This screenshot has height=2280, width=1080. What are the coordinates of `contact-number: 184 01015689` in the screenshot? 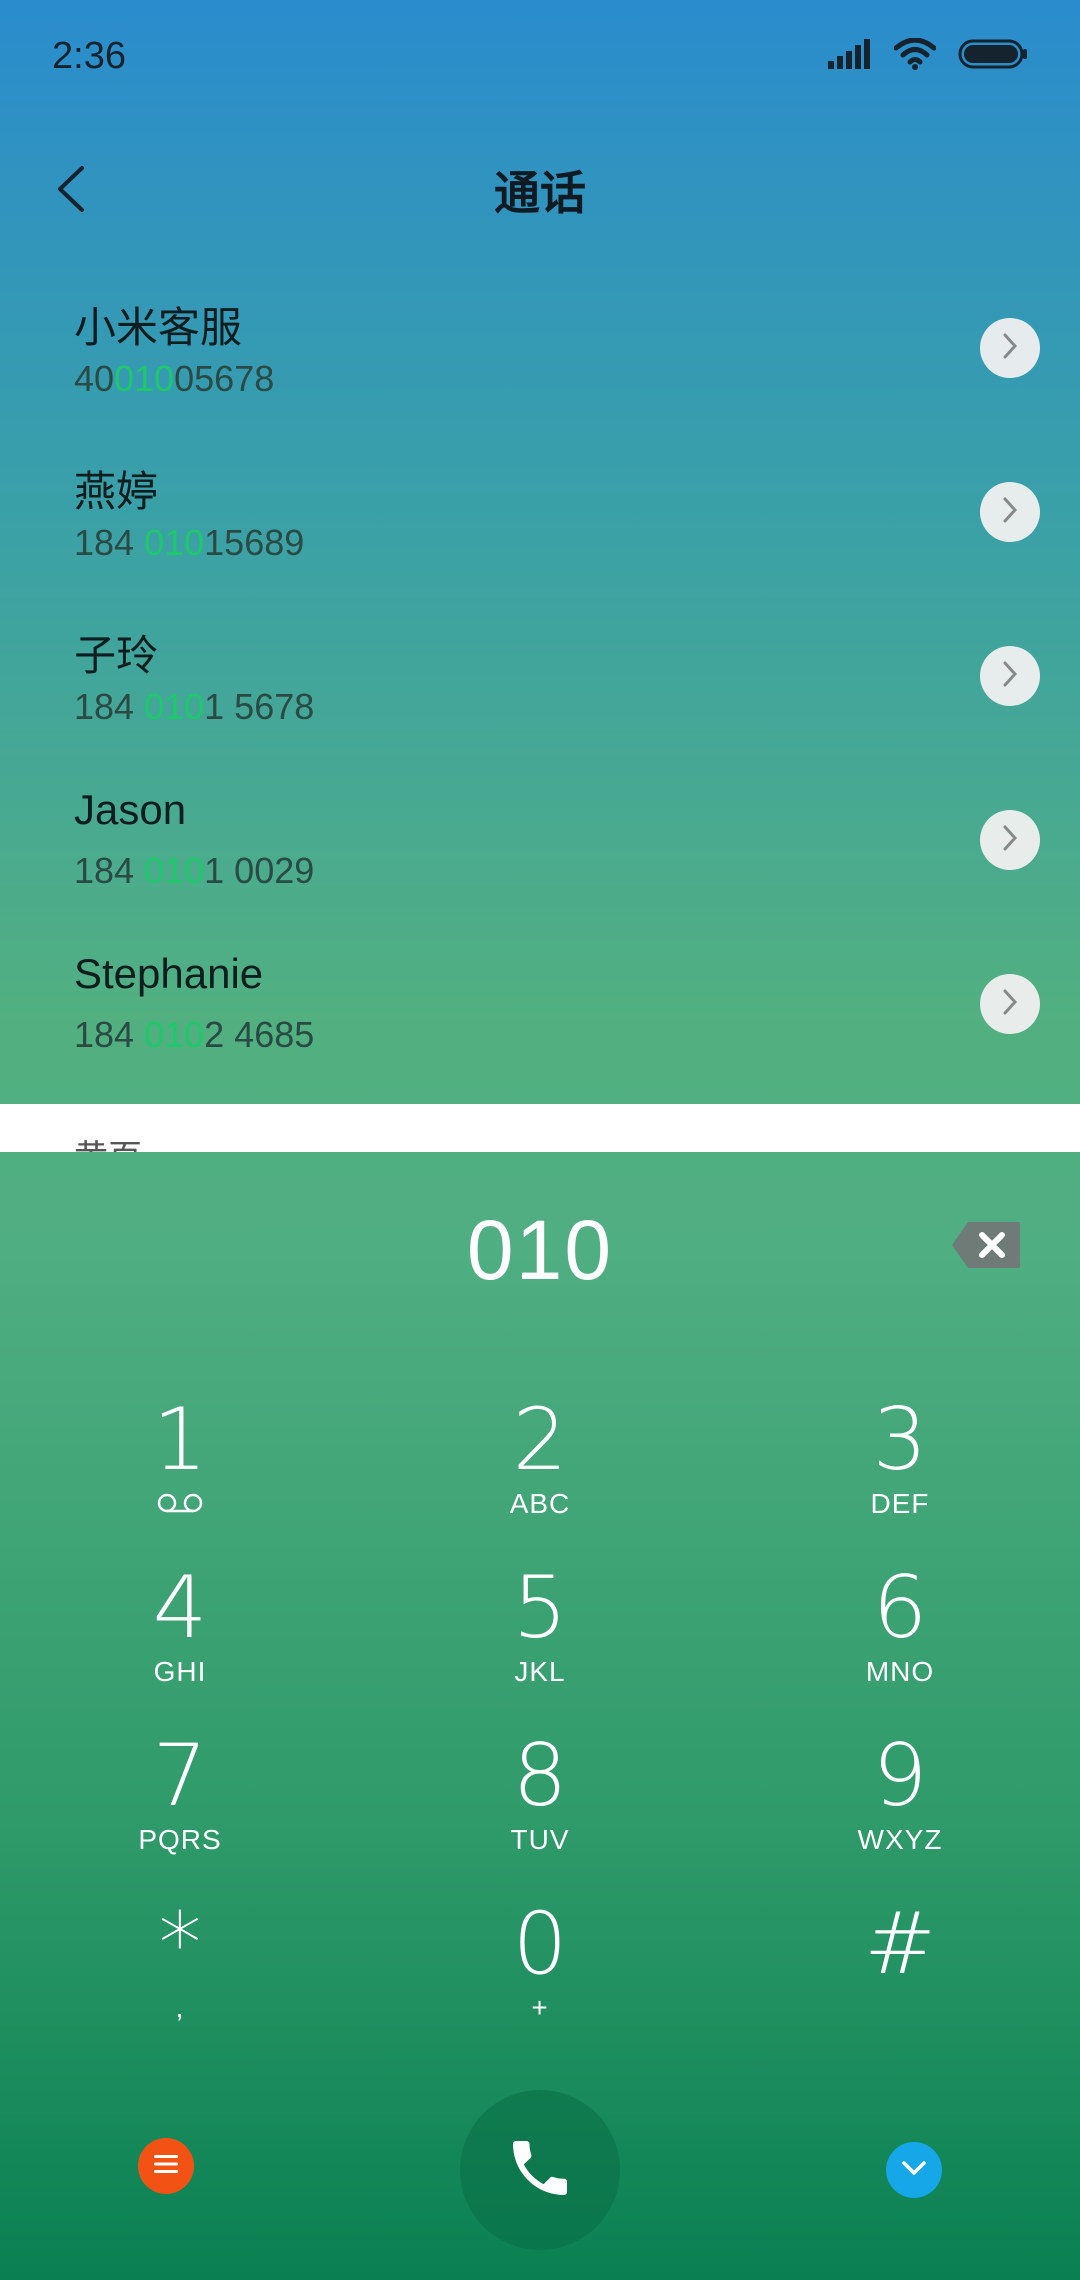 It's located at (189, 542).